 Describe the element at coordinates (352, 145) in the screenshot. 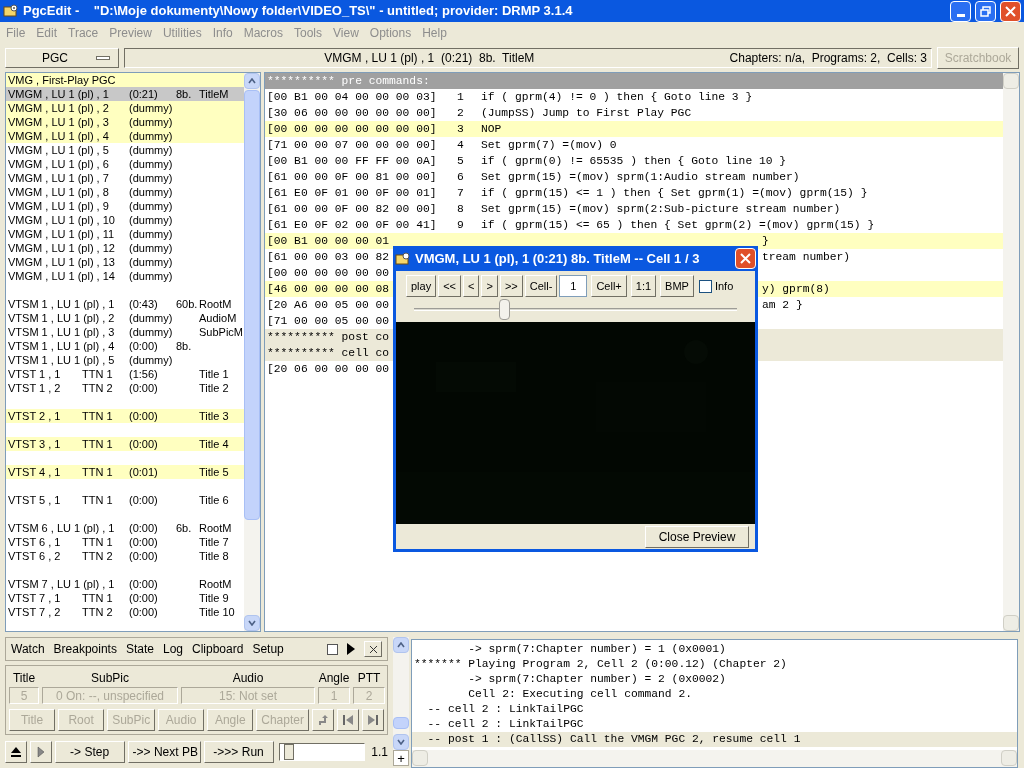

I see `command-hex: [71 00 00 07 00 00 00 00]` at that location.